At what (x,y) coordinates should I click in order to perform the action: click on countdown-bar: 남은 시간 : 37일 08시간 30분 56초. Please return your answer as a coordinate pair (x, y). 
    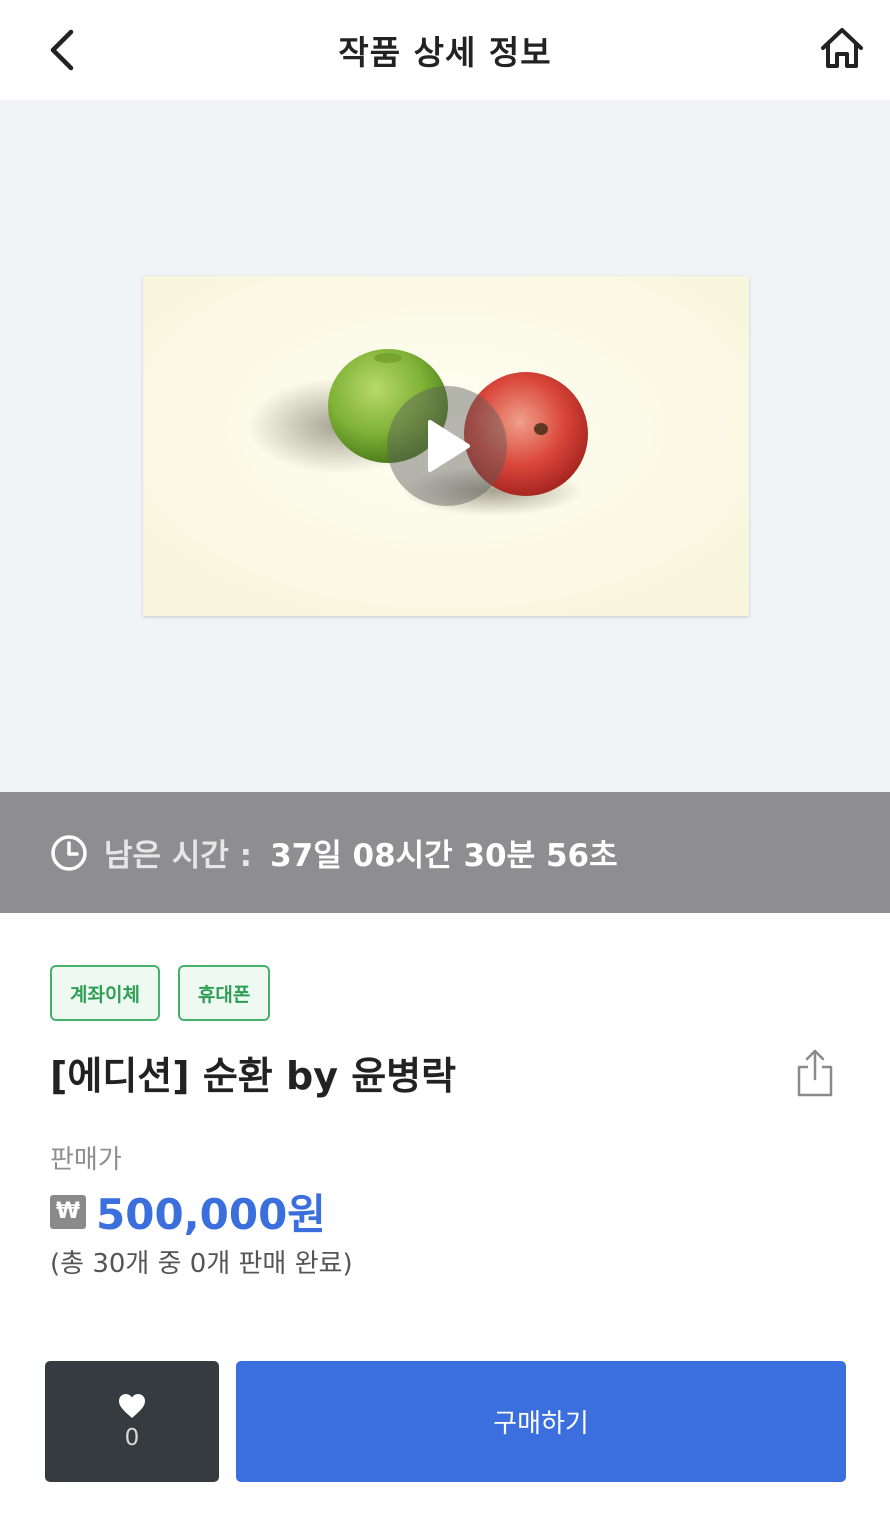
    Looking at the image, I should click on (445, 852).